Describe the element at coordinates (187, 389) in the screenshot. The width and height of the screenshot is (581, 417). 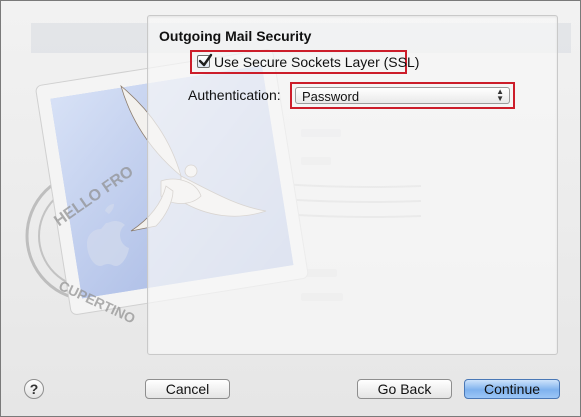
I see `cancel-button: Cancel` at that location.